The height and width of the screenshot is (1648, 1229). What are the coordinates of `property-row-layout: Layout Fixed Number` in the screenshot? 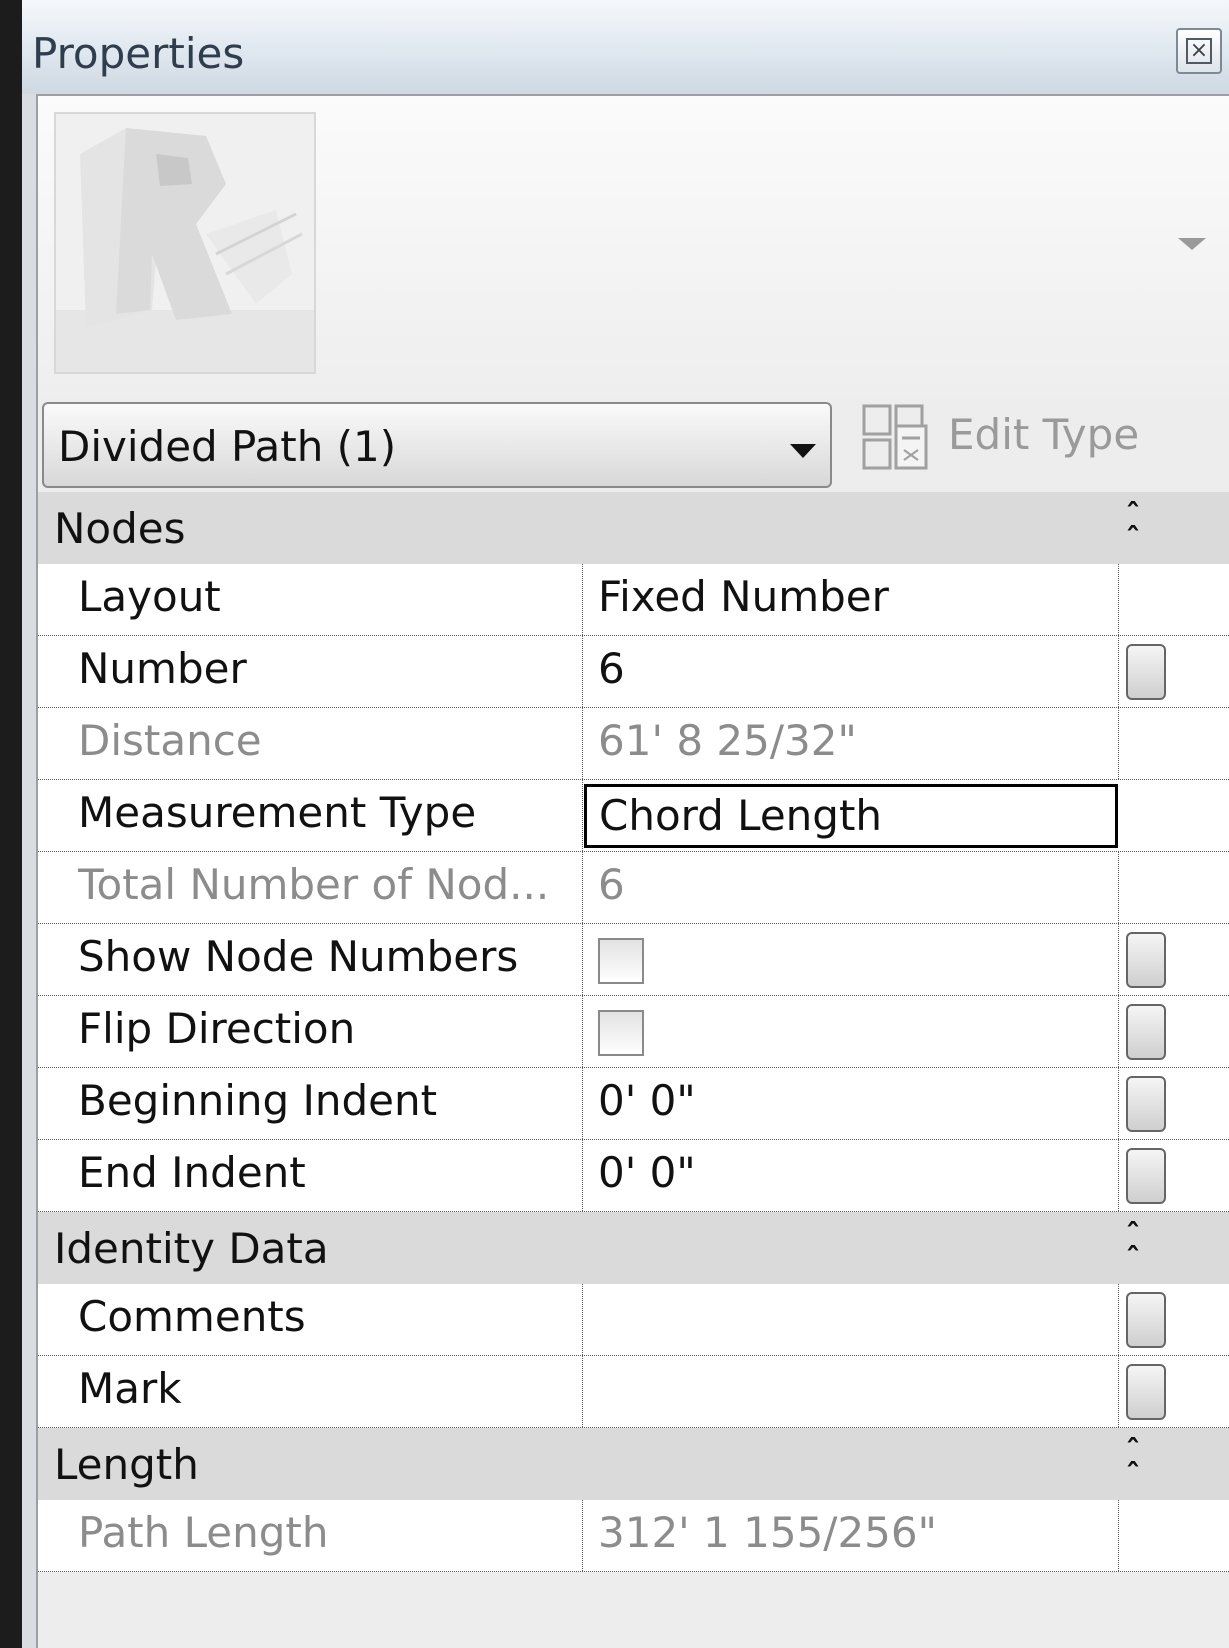 It's located at (633, 600).